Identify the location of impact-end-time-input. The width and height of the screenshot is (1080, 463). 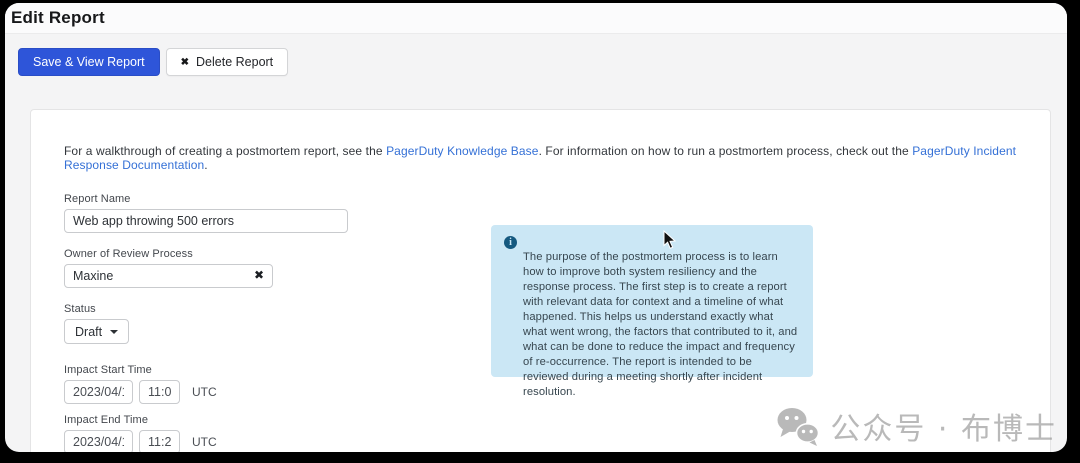
(159, 441).